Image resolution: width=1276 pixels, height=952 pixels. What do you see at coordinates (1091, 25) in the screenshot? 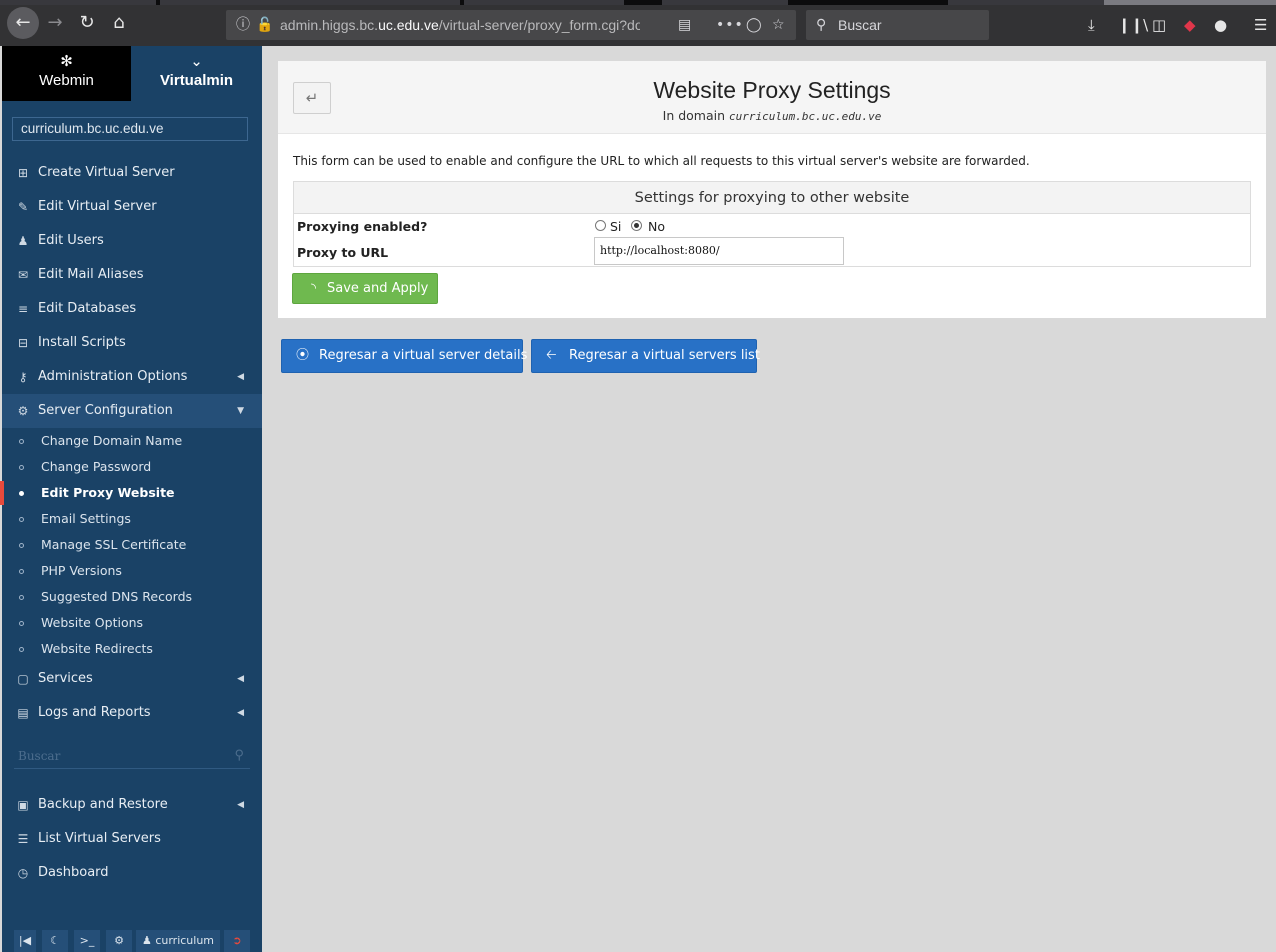
I see `downloads-icon: ⤓` at bounding box center [1091, 25].